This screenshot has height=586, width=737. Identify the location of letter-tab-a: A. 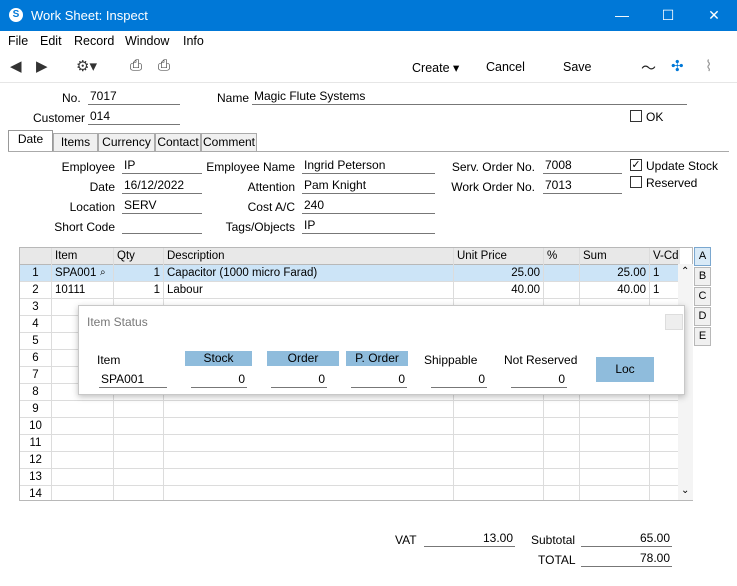
(702, 256).